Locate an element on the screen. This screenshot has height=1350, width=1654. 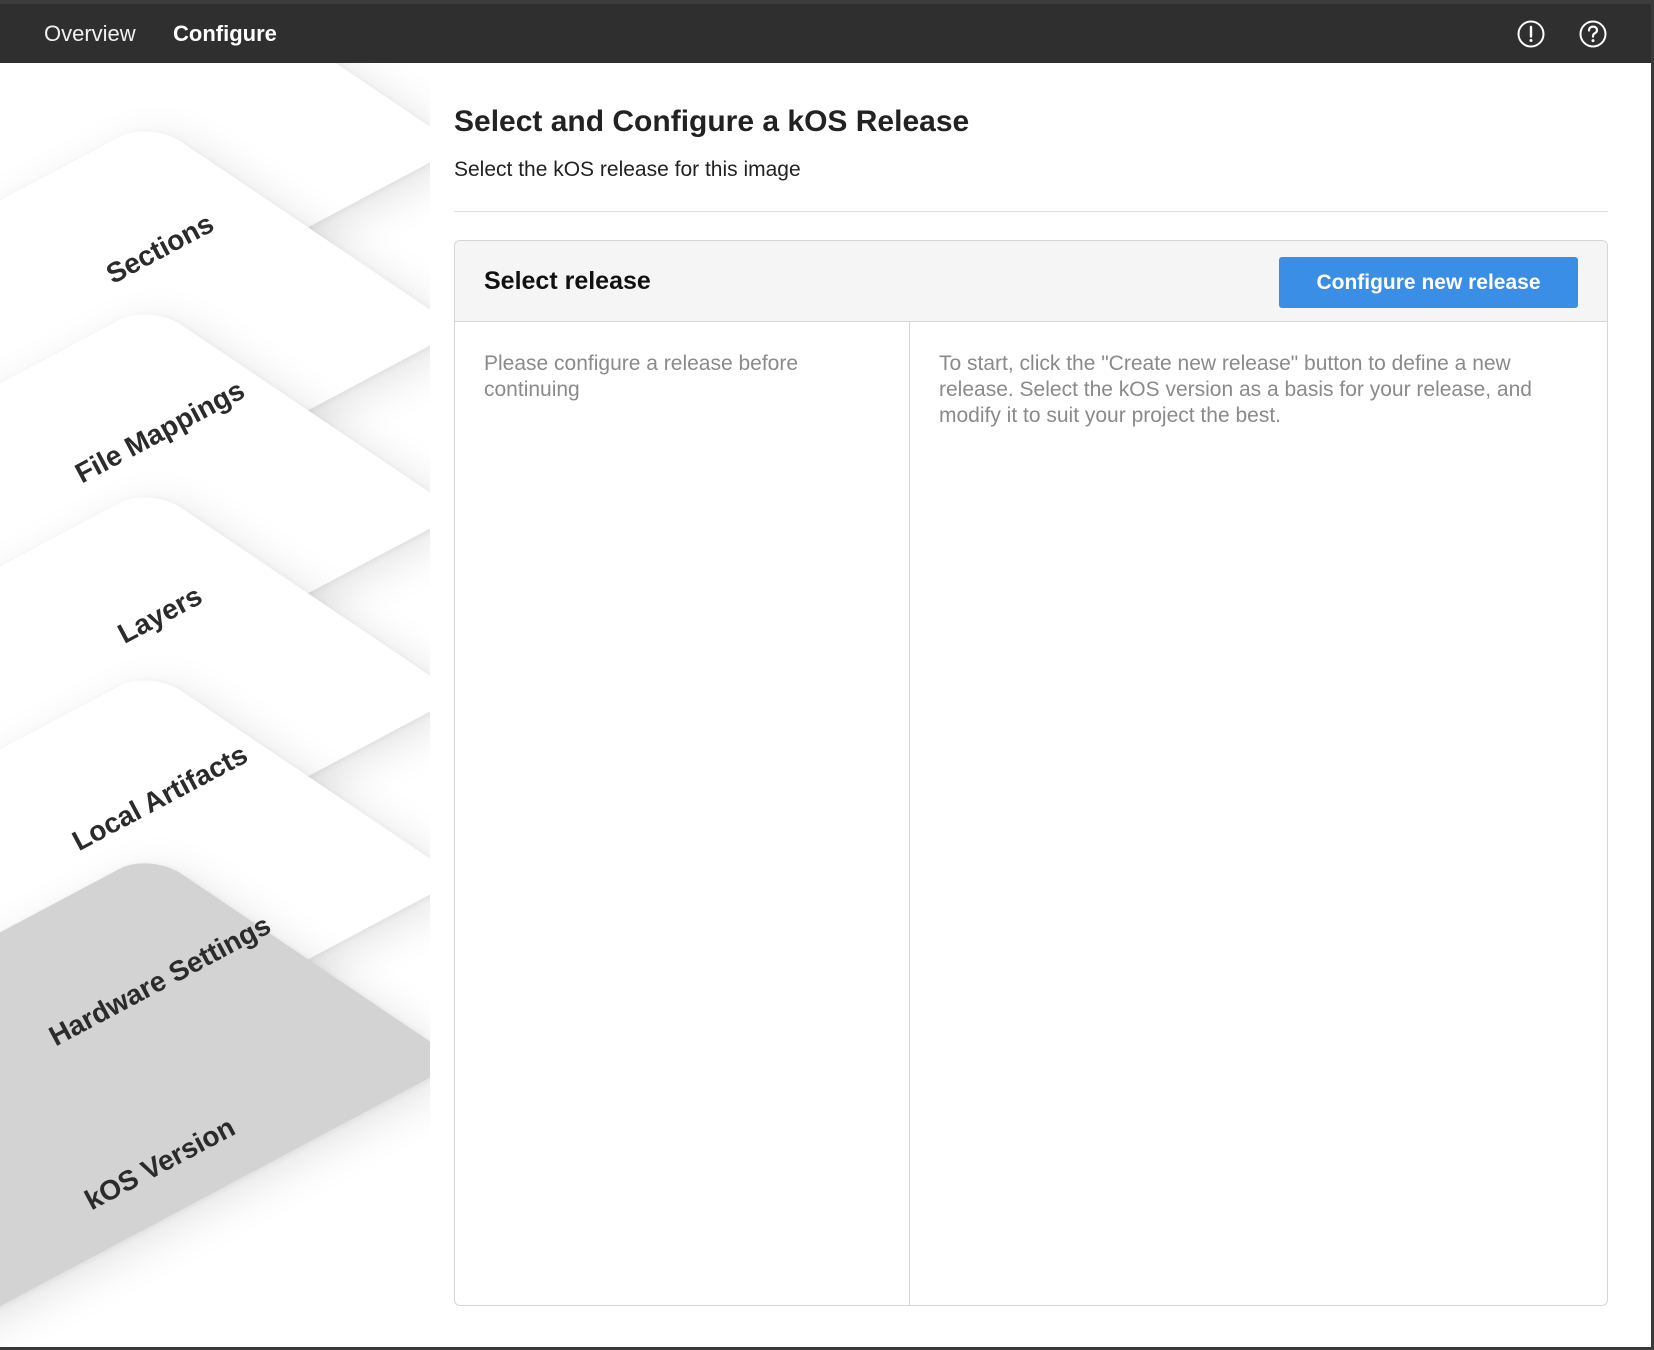
panel-title: Select release is located at coordinates (567, 281).